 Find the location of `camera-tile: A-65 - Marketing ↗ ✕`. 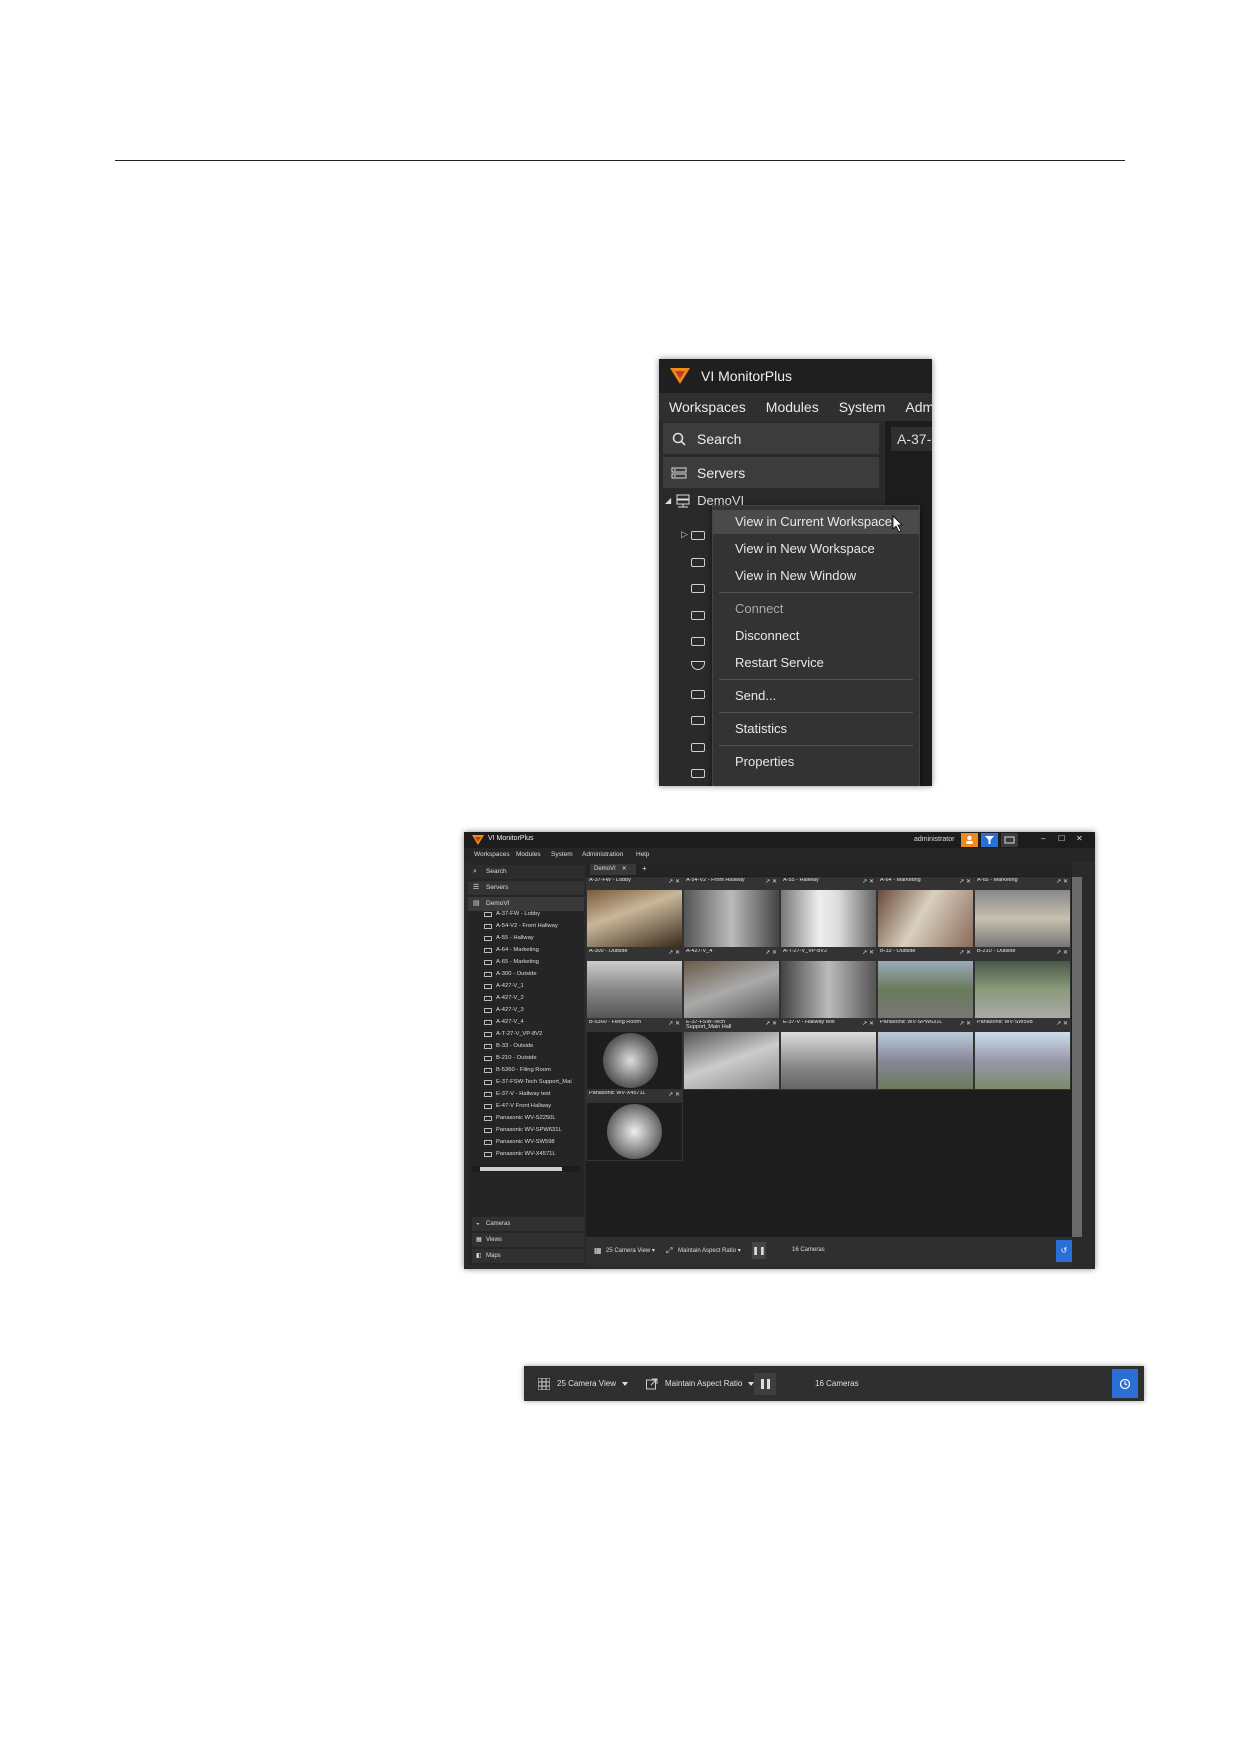

camera-tile: A-65 - Marketing ↗ ✕ is located at coordinates (1022, 912).